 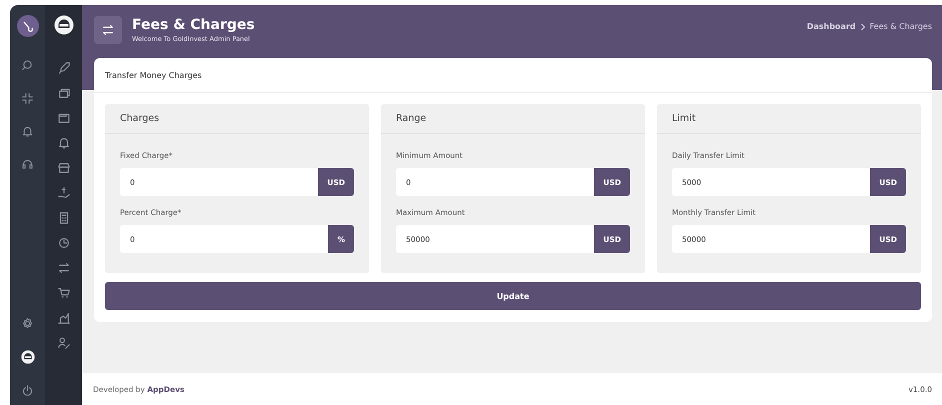 I want to click on cart-icon, so click(x=63, y=293).